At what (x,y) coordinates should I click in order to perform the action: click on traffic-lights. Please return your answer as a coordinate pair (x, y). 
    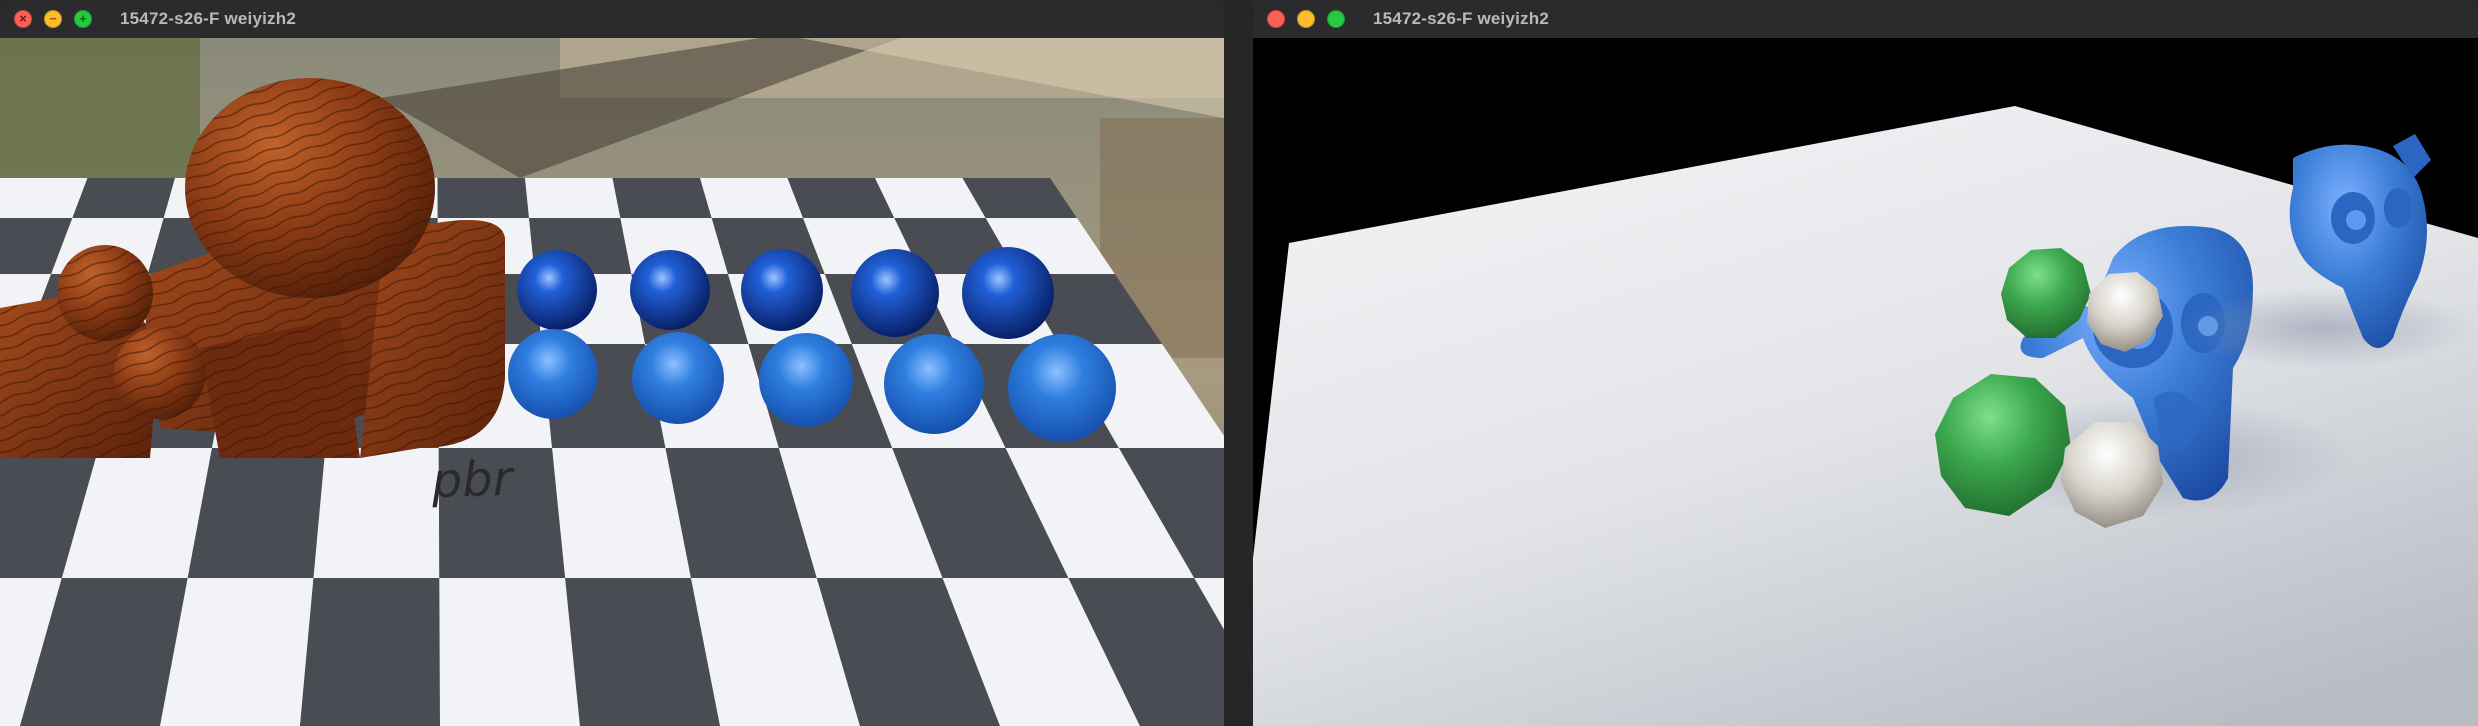
    Looking at the image, I should click on (1312, 19).